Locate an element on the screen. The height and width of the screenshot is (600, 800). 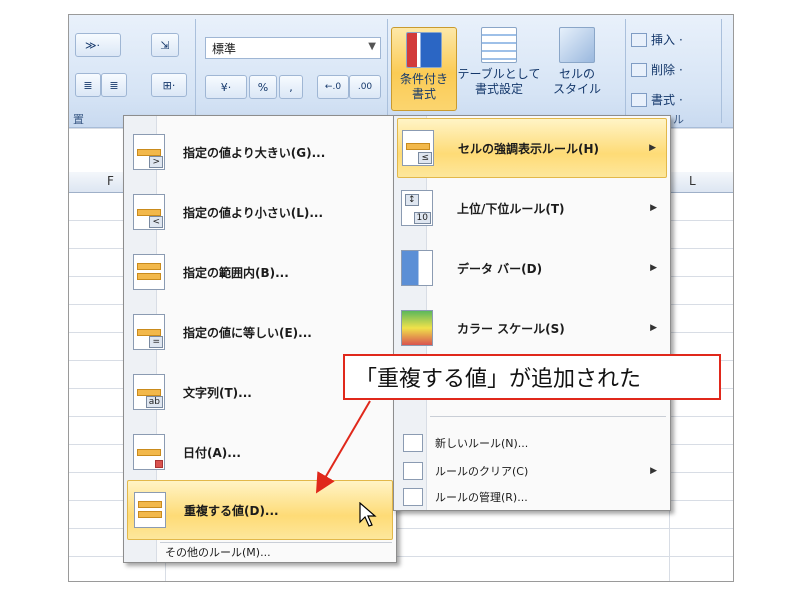
insert-icon is located at coordinates (639, 39).